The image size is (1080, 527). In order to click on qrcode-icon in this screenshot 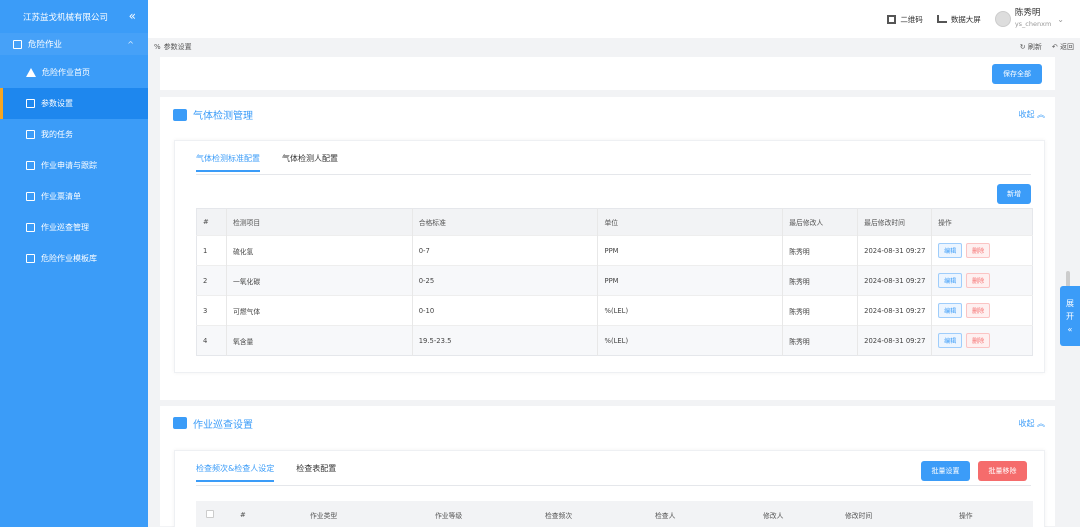, I will do `click(892, 19)`.